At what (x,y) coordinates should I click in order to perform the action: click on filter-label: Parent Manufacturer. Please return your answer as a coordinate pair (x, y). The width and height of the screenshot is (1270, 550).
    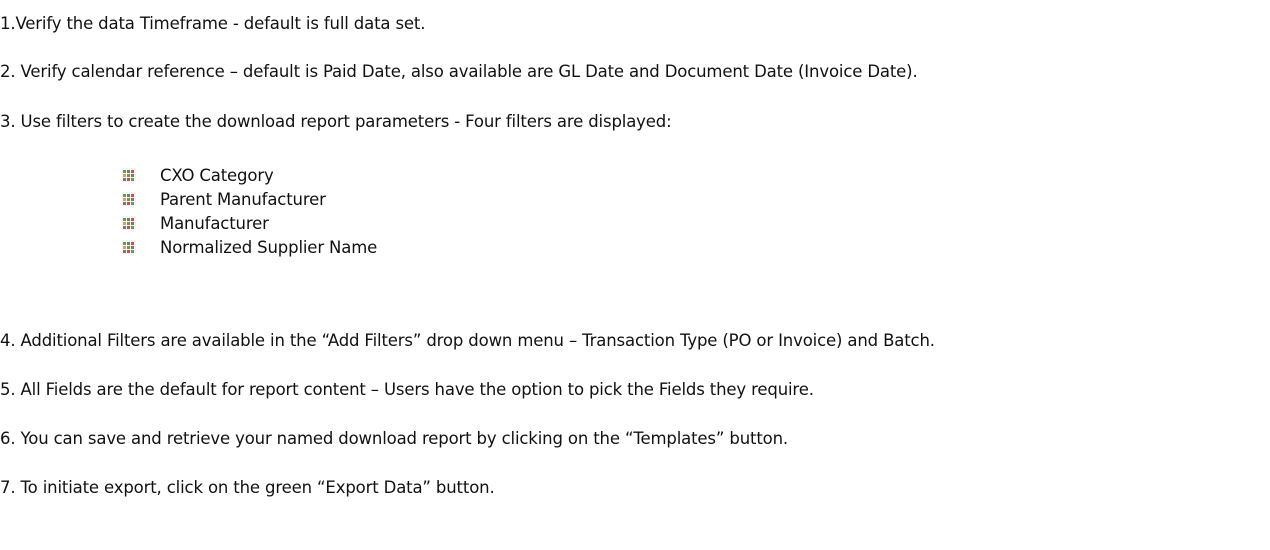
    Looking at the image, I should click on (243, 199).